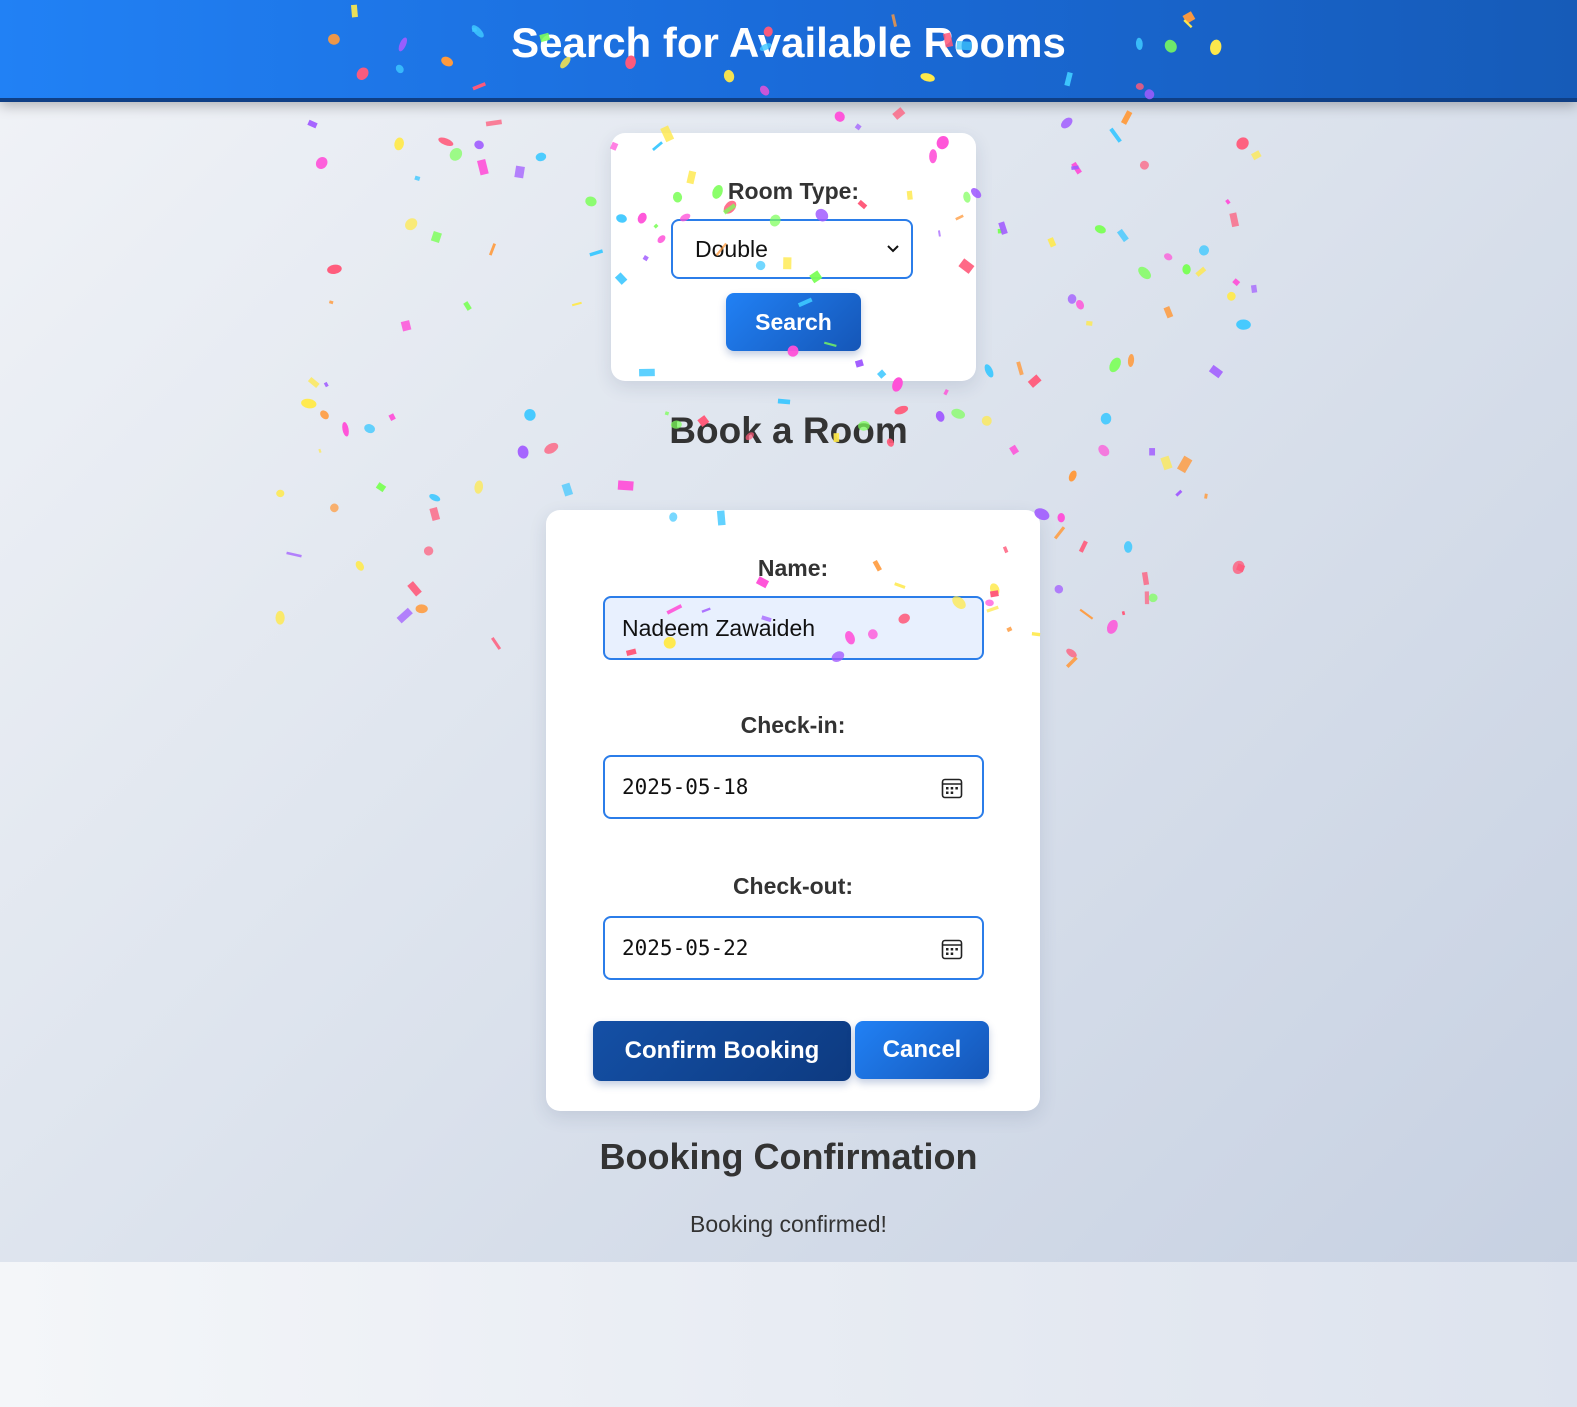  What do you see at coordinates (788, 1334) in the screenshot?
I see `page-bottom-area` at bounding box center [788, 1334].